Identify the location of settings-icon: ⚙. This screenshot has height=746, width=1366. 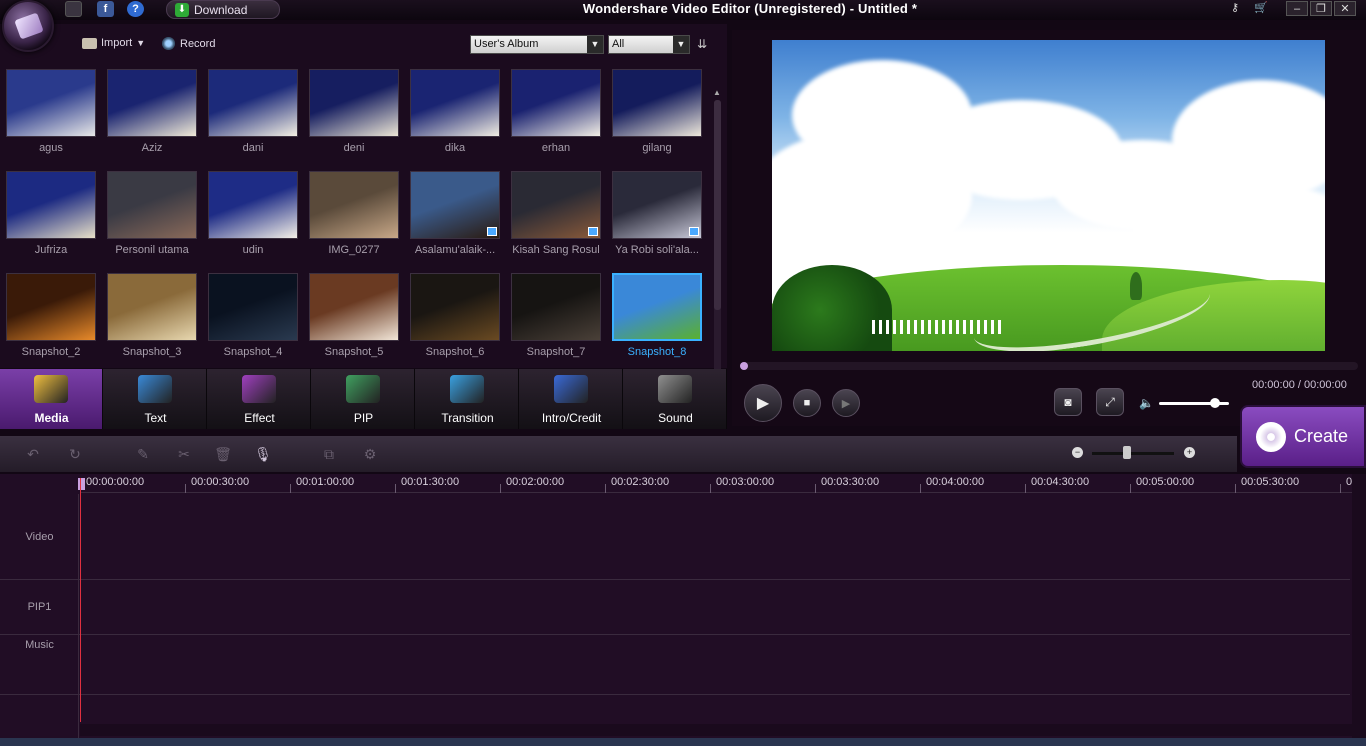
(370, 454).